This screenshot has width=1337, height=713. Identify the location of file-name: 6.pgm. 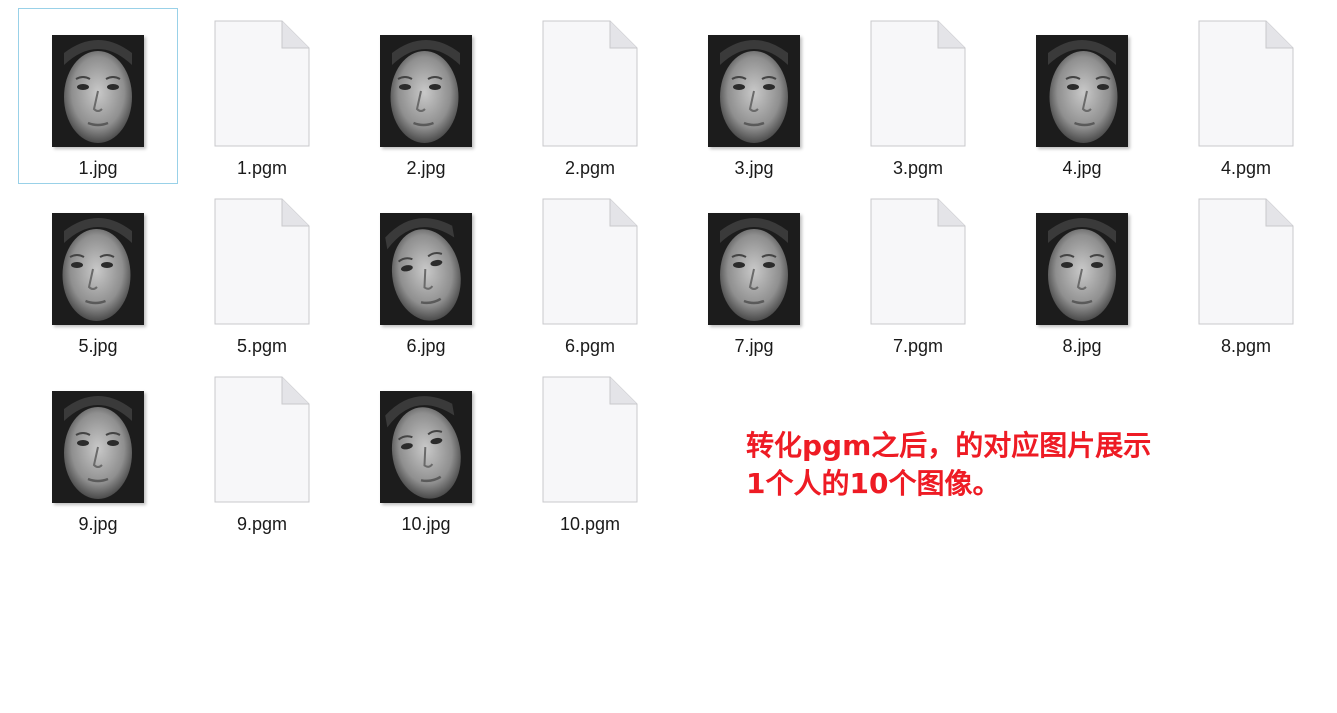
(590, 346).